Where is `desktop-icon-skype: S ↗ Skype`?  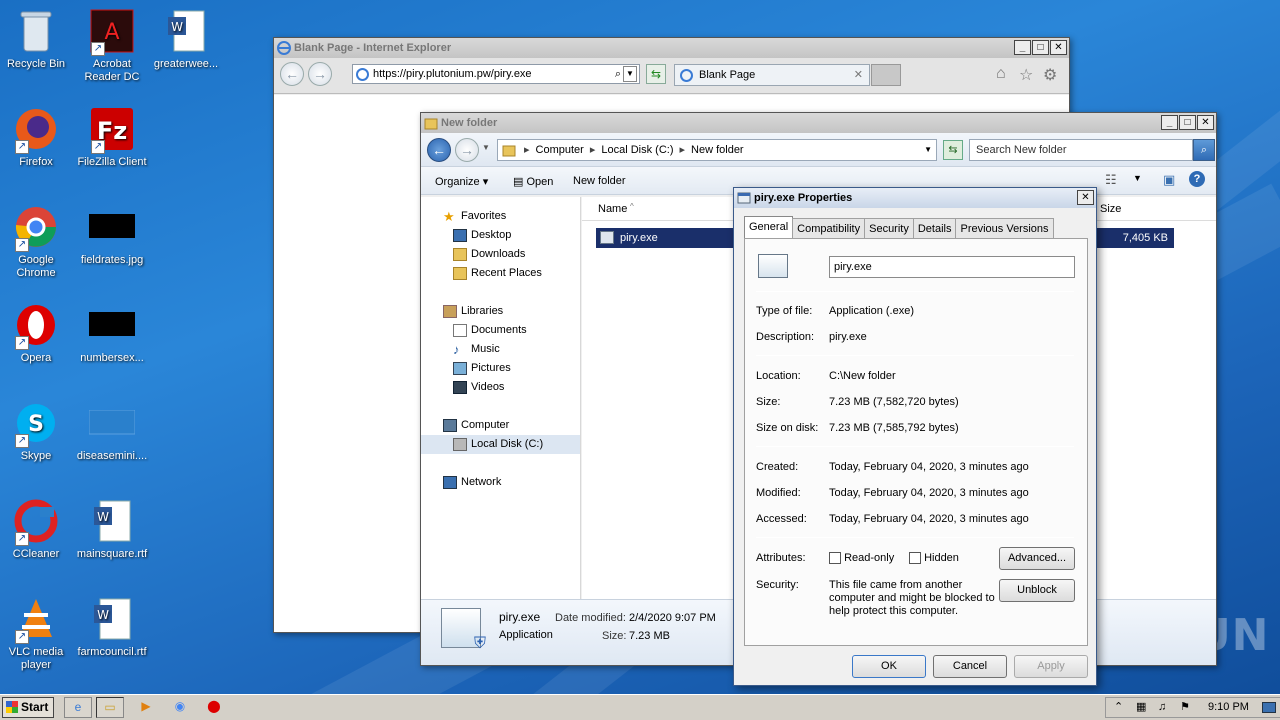 desktop-icon-skype: S ↗ Skype is located at coordinates (36, 431).